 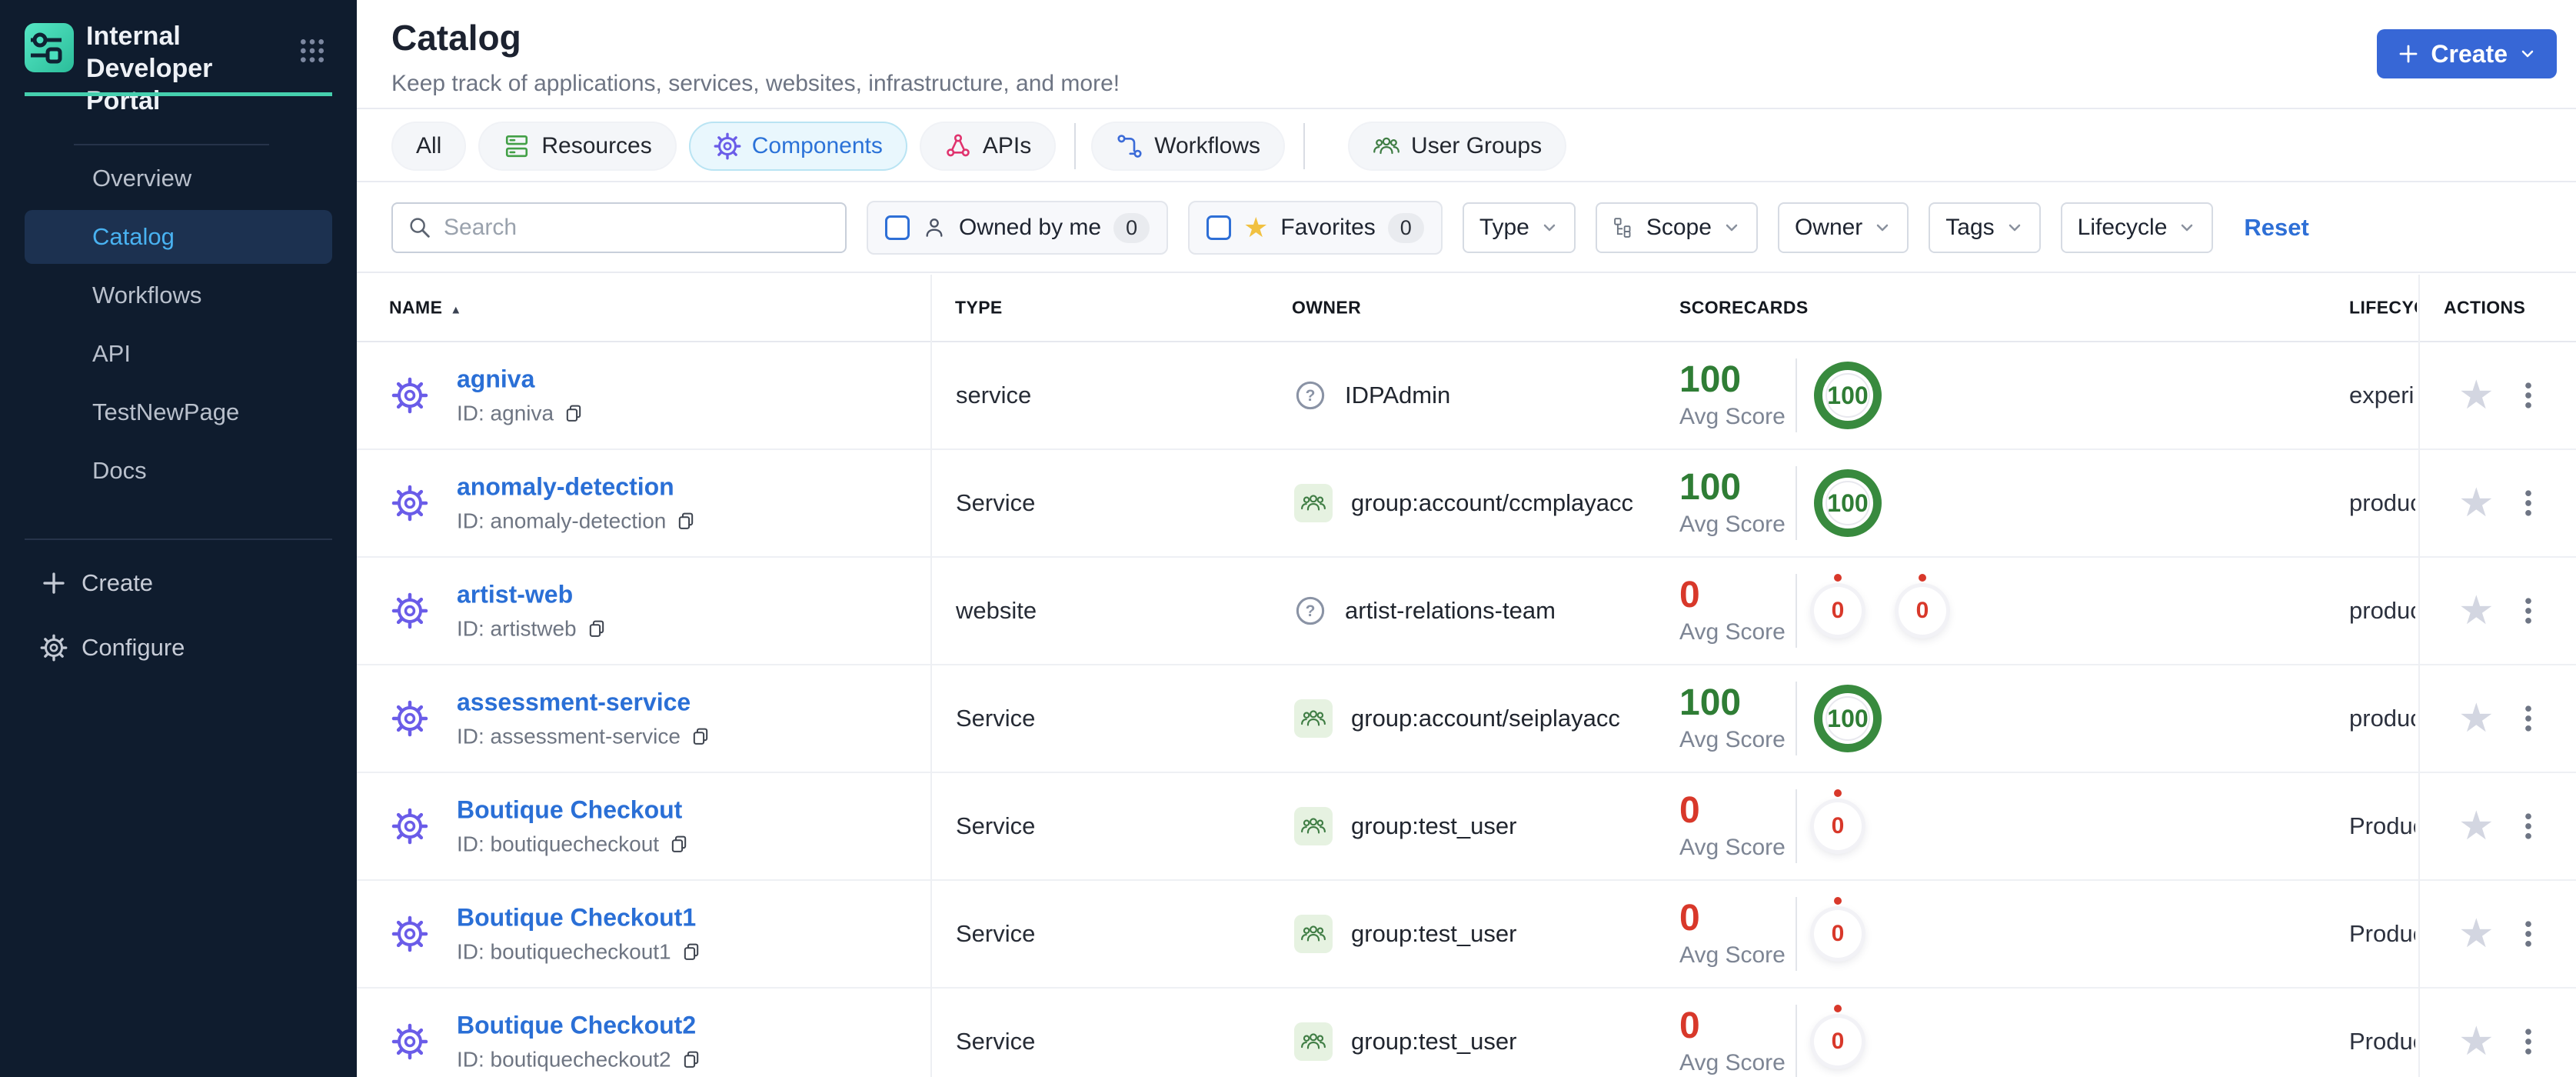 What do you see at coordinates (532, 611) in the screenshot?
I see `name-cell: artist-web ID: artistweb` at bounding box center [532, 611].